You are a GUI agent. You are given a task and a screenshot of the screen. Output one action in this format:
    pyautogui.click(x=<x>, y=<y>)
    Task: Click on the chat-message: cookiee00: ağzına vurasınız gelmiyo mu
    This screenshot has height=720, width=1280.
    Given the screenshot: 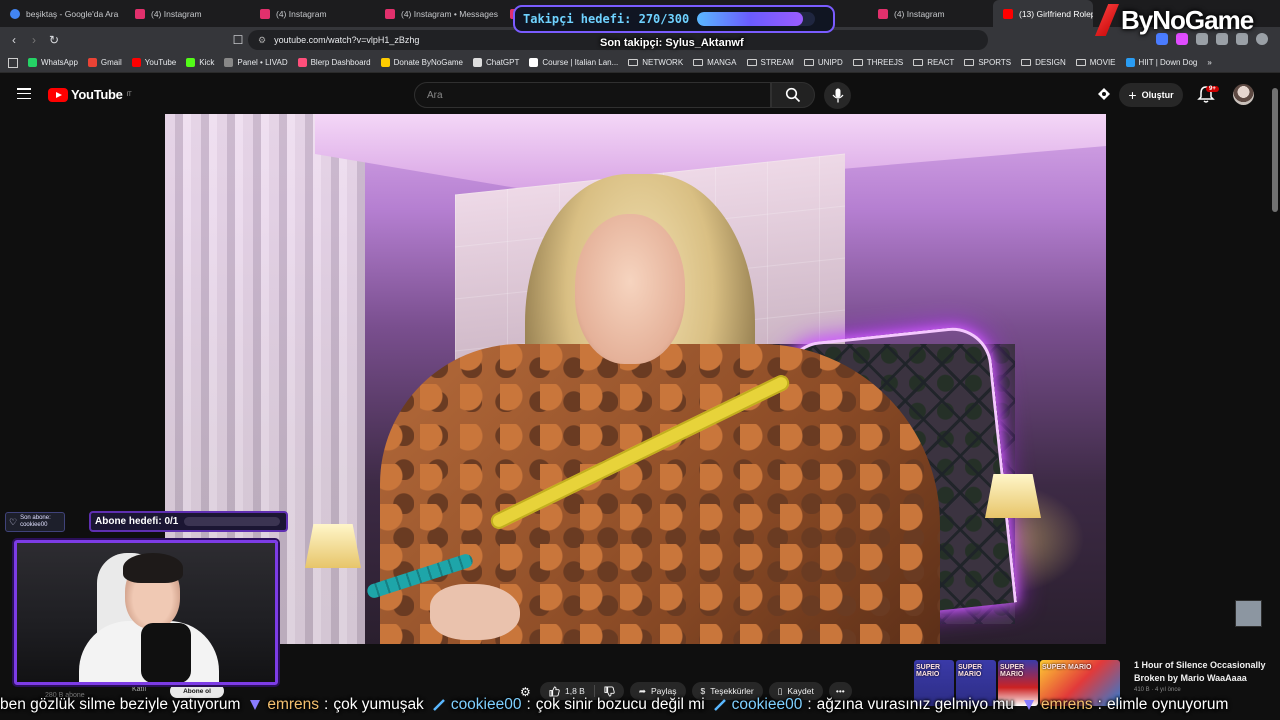 What is the action you would take?
    pyautogui.click(x=863, y=705)
    